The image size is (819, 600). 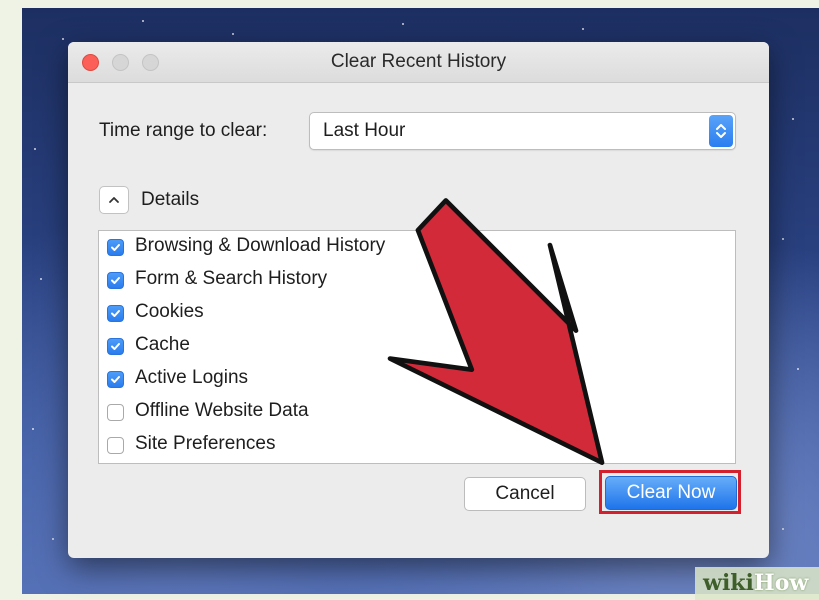 I want to click on wikihow-watermark: wikiHow, so click(x=757, y=583).